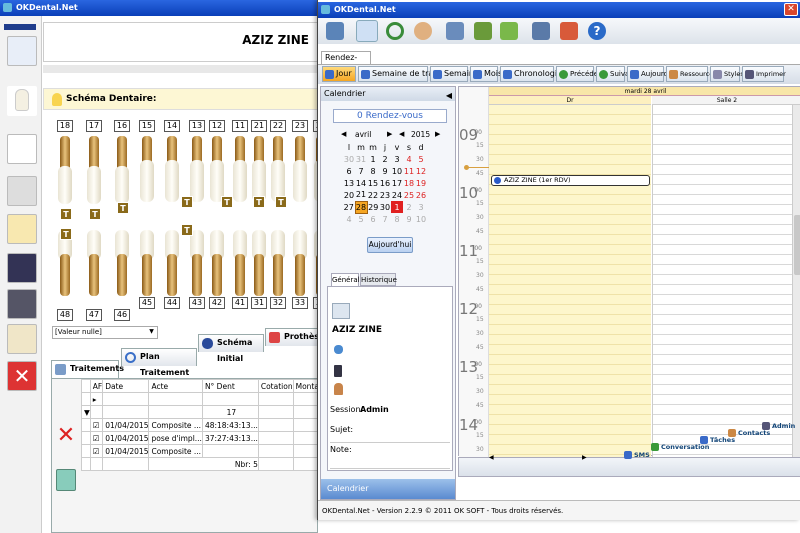 The height and width of the screenshot is (533, 800). What do you see at coordinates (421, 159) in the screenshot?
I see `calendar-day: 5` at bounding box center [421, 159].